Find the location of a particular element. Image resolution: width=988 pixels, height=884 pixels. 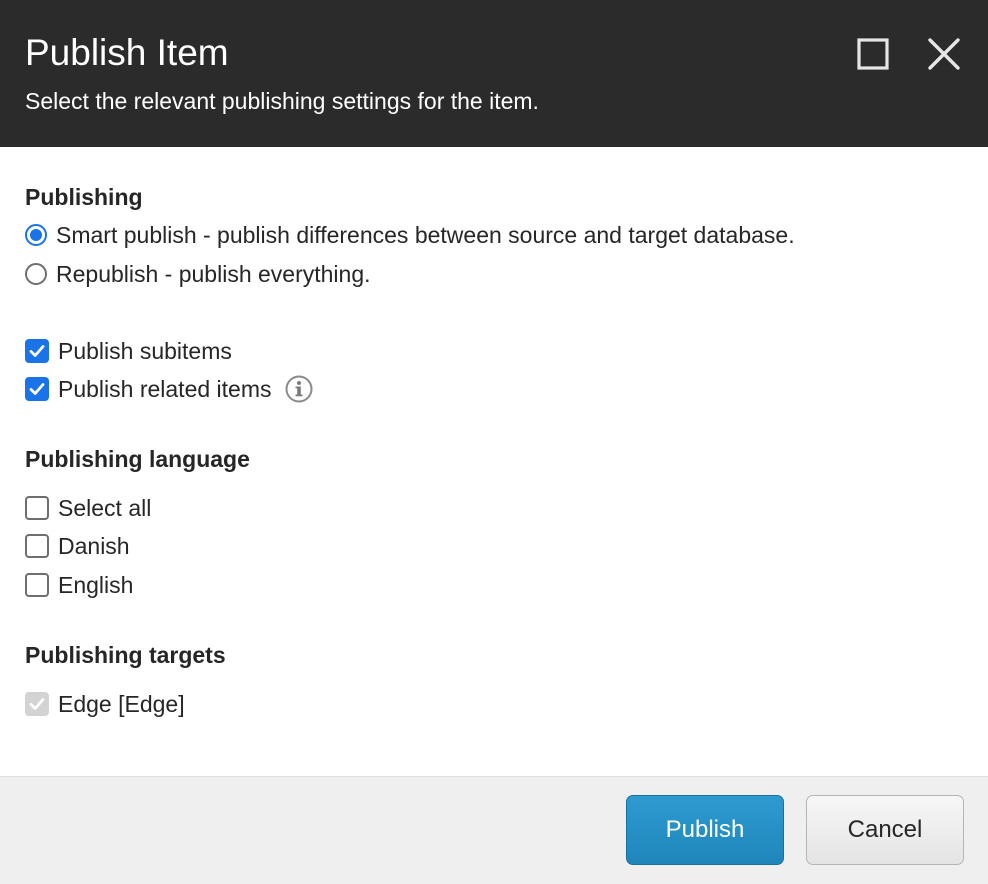

info-icon is located at coordinates (298, 389).